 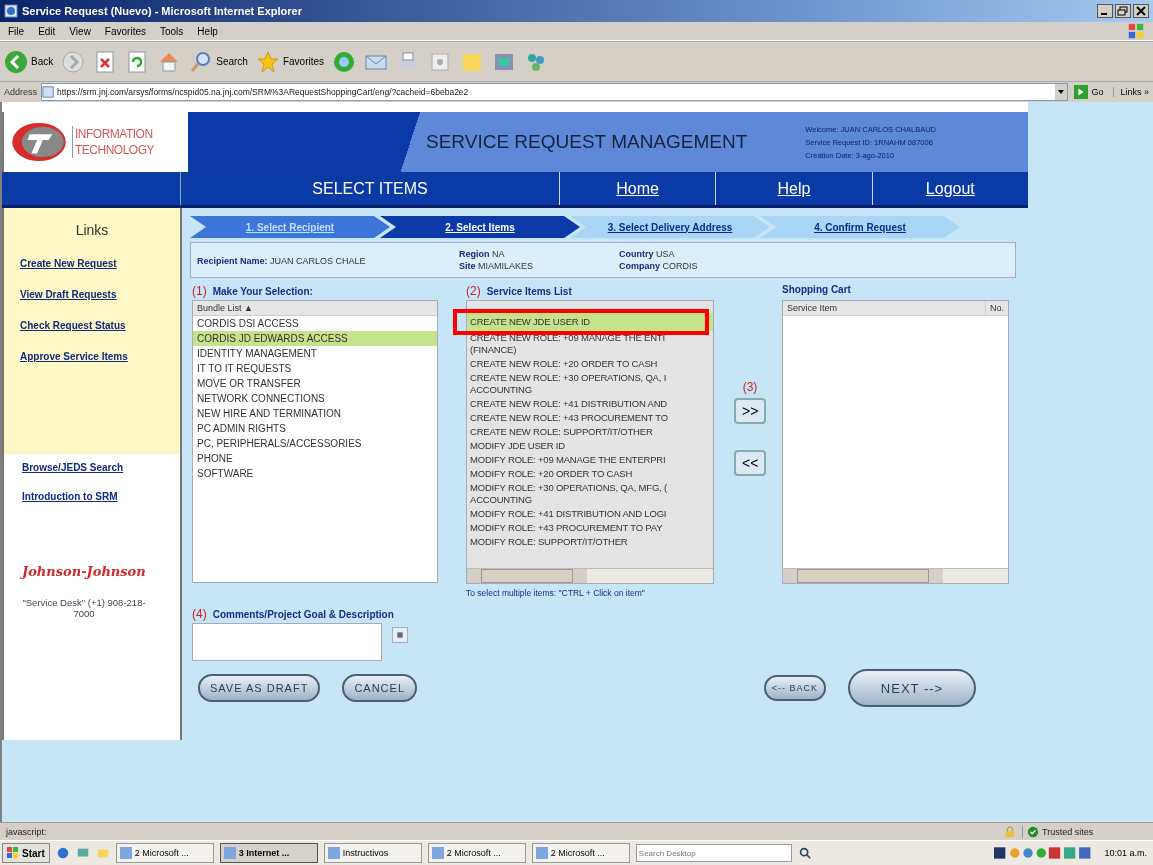 What do you see at coordinates (290, 61) in the screenshot?
I see `favorites-button: Favorites` at bounding box center [290, 61].